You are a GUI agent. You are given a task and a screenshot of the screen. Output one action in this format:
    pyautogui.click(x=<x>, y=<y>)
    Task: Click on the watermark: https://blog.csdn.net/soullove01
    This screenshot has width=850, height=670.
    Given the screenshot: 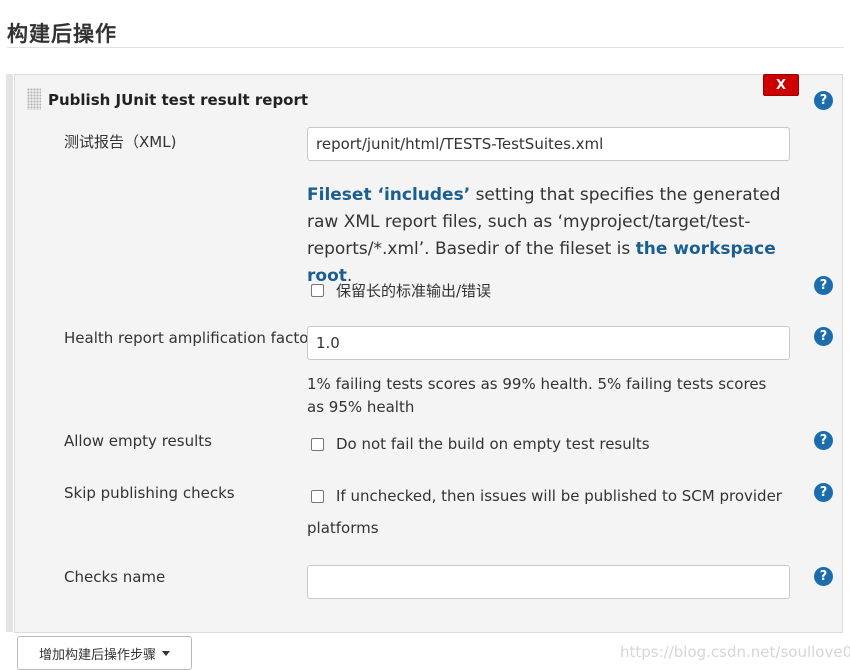 What is the action you would take?
    pyautogui.click(x=735, y=652)
    